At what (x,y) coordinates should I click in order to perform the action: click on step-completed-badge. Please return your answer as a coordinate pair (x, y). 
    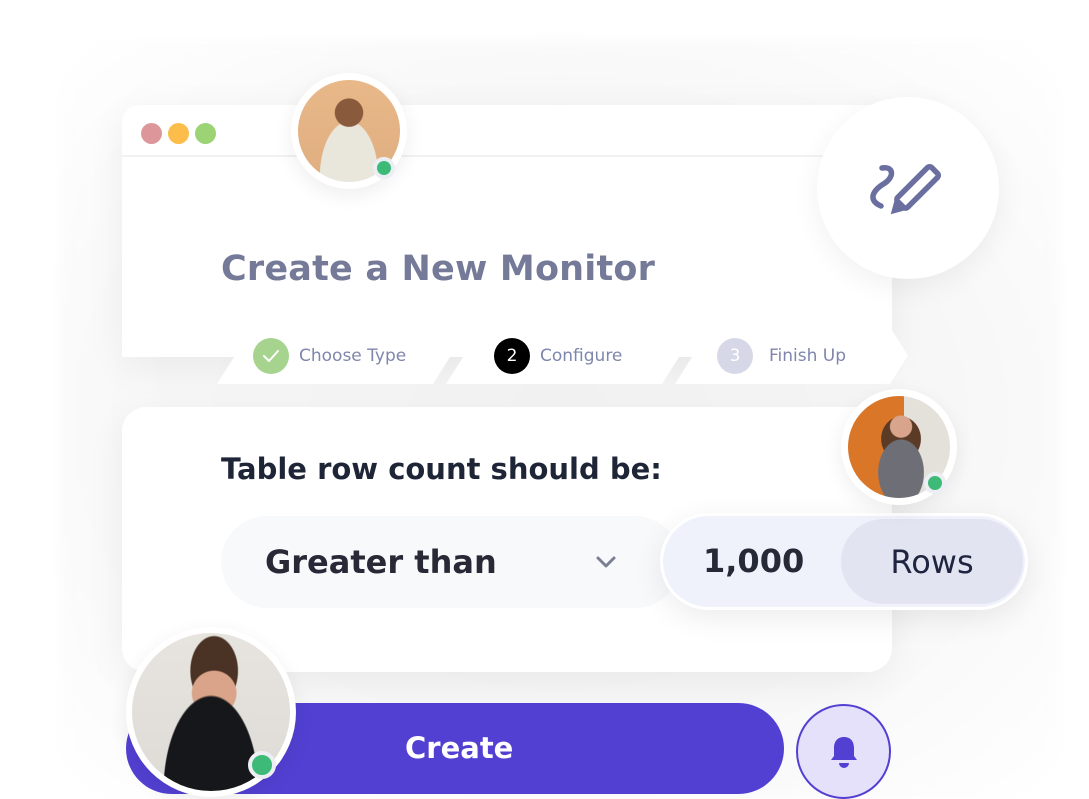
    Looking at the image, I should click on (271, 356).